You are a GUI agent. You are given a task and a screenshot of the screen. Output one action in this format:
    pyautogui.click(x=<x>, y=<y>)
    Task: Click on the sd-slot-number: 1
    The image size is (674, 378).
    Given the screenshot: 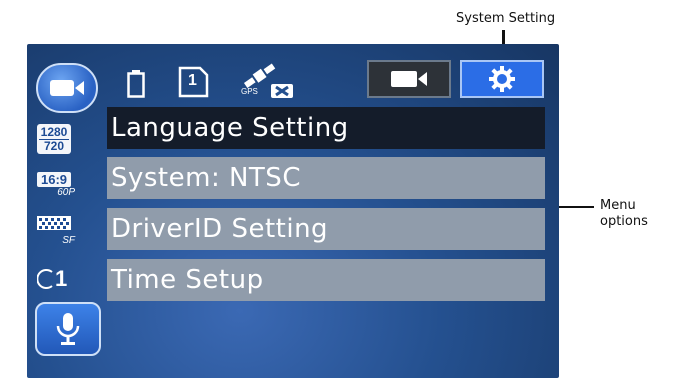 What is the action you would take?
    pyautogui.click(x=192, y=80)
    